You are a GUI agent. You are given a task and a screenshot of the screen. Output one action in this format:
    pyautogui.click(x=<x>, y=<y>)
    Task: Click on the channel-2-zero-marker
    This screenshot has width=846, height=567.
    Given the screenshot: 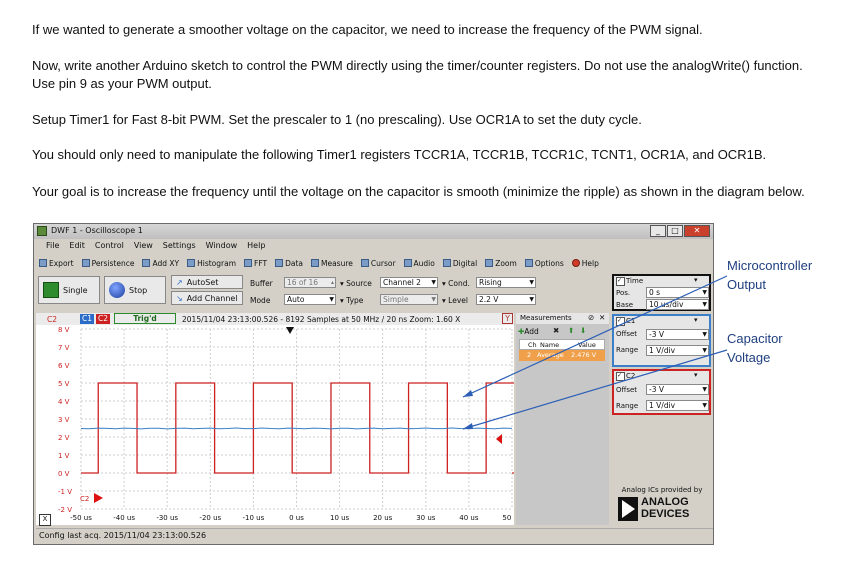 What is the action you would take?
    pyautogui.click(x=98, y=498)
    